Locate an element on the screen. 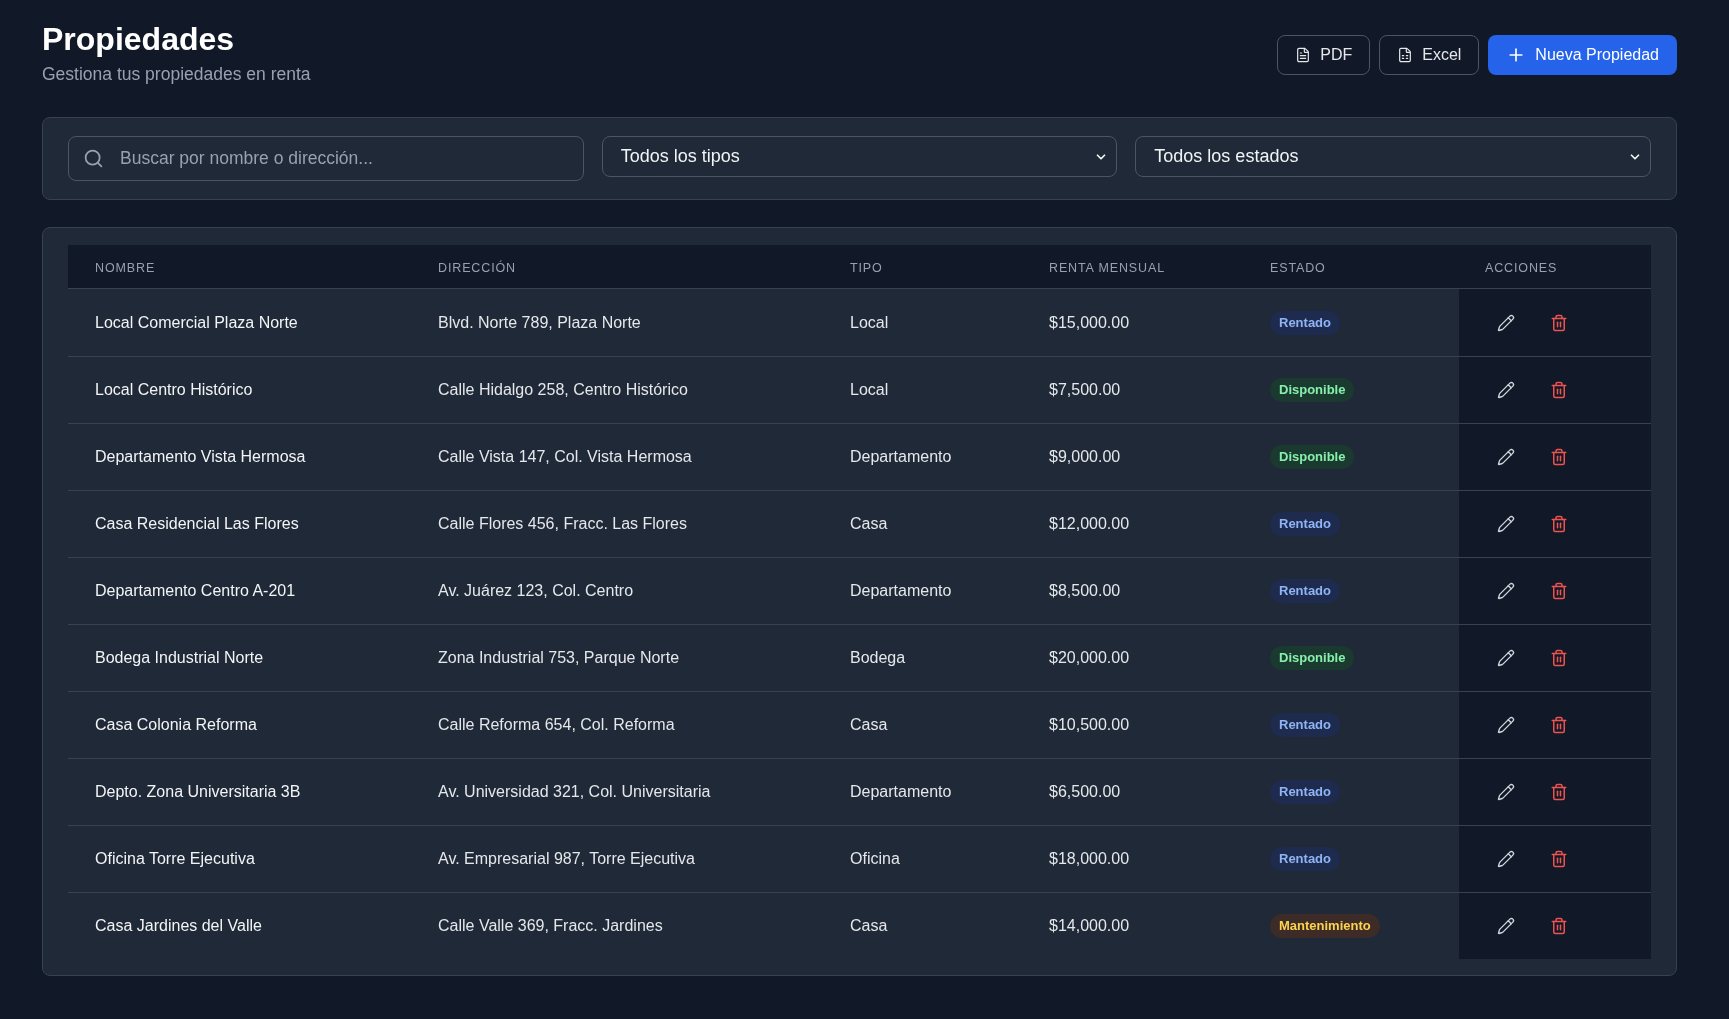 This screenshot has width=1729, height=1019. monthly-rent: $9,000.00 is located at coordinates (1085, 457).